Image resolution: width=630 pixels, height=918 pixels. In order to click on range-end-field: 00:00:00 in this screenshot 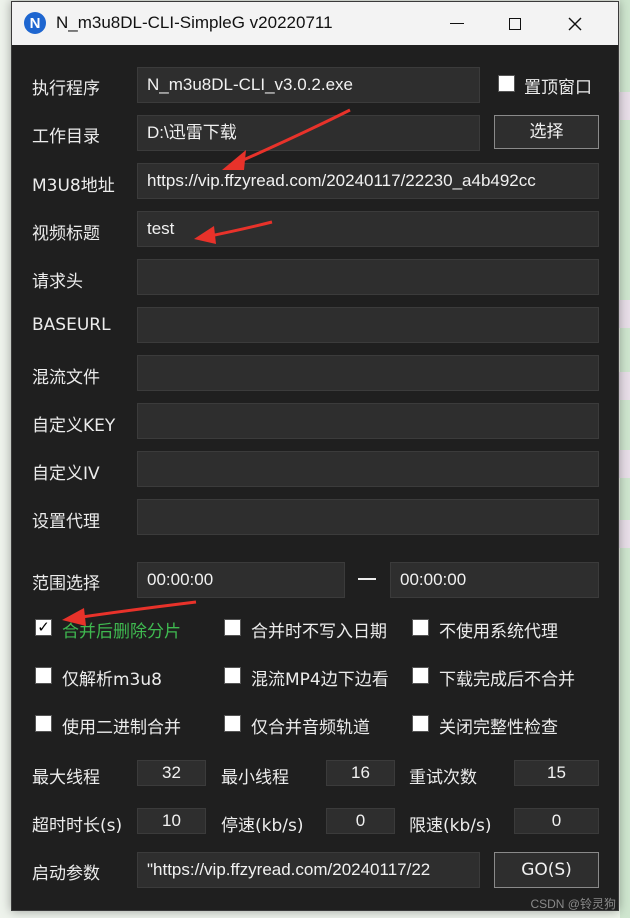, I will do `click(494, 580)`.